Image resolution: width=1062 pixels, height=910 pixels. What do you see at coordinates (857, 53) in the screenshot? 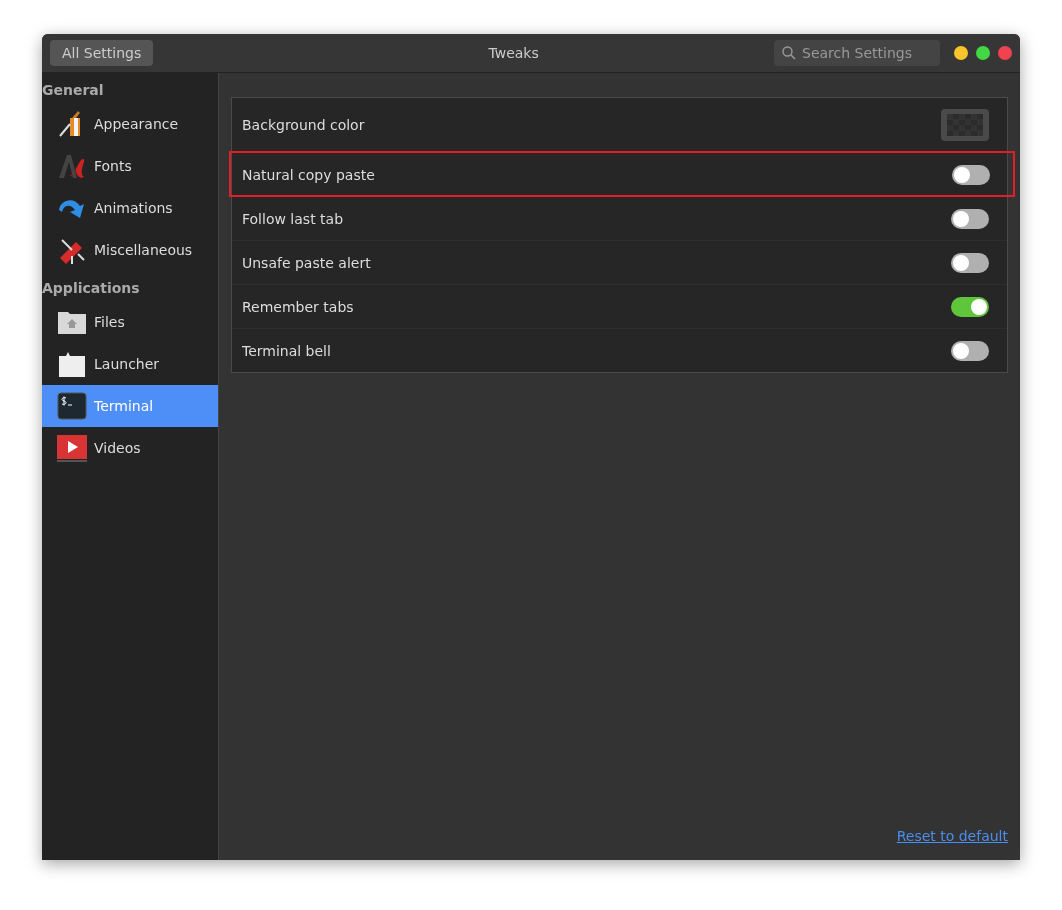
I see `search-field: Search Settings` at bounding box center [857, 53].